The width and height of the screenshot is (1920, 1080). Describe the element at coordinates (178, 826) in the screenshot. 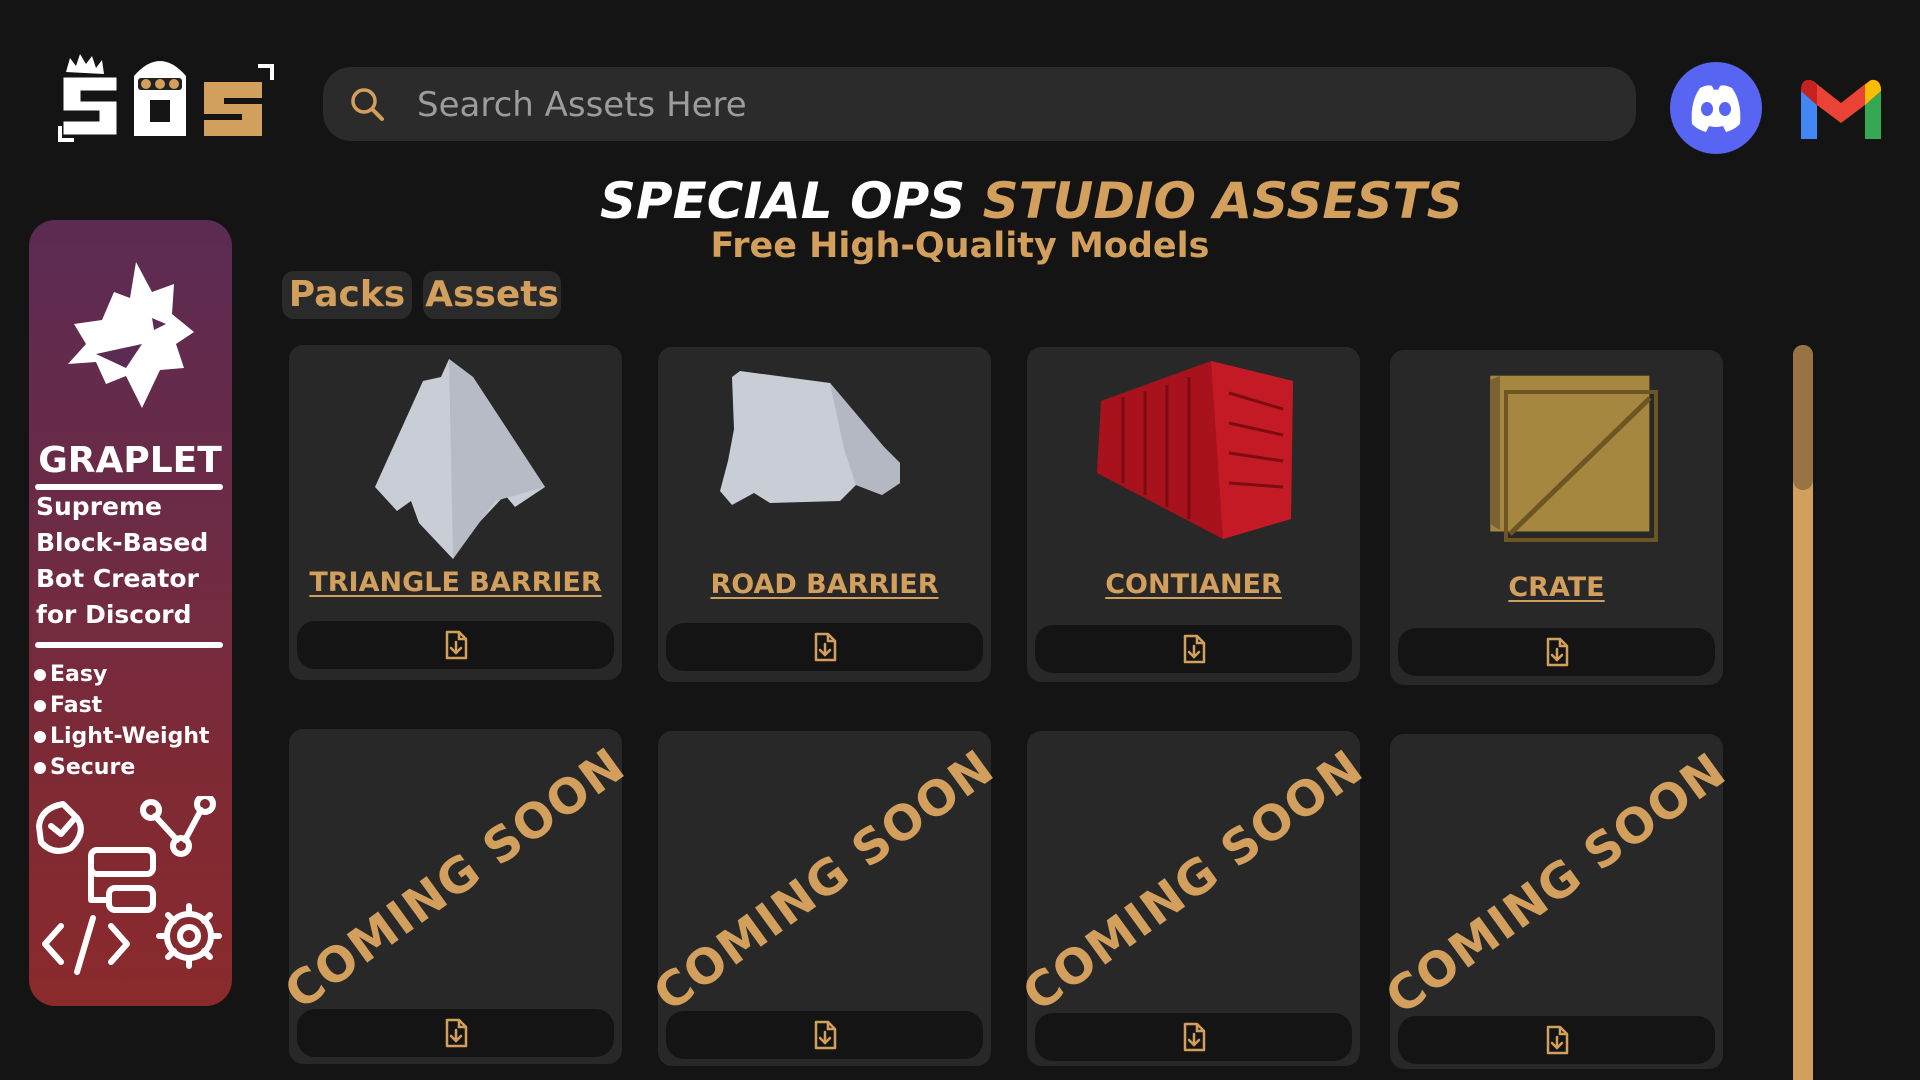

I see `git-branch-icon` at that location.